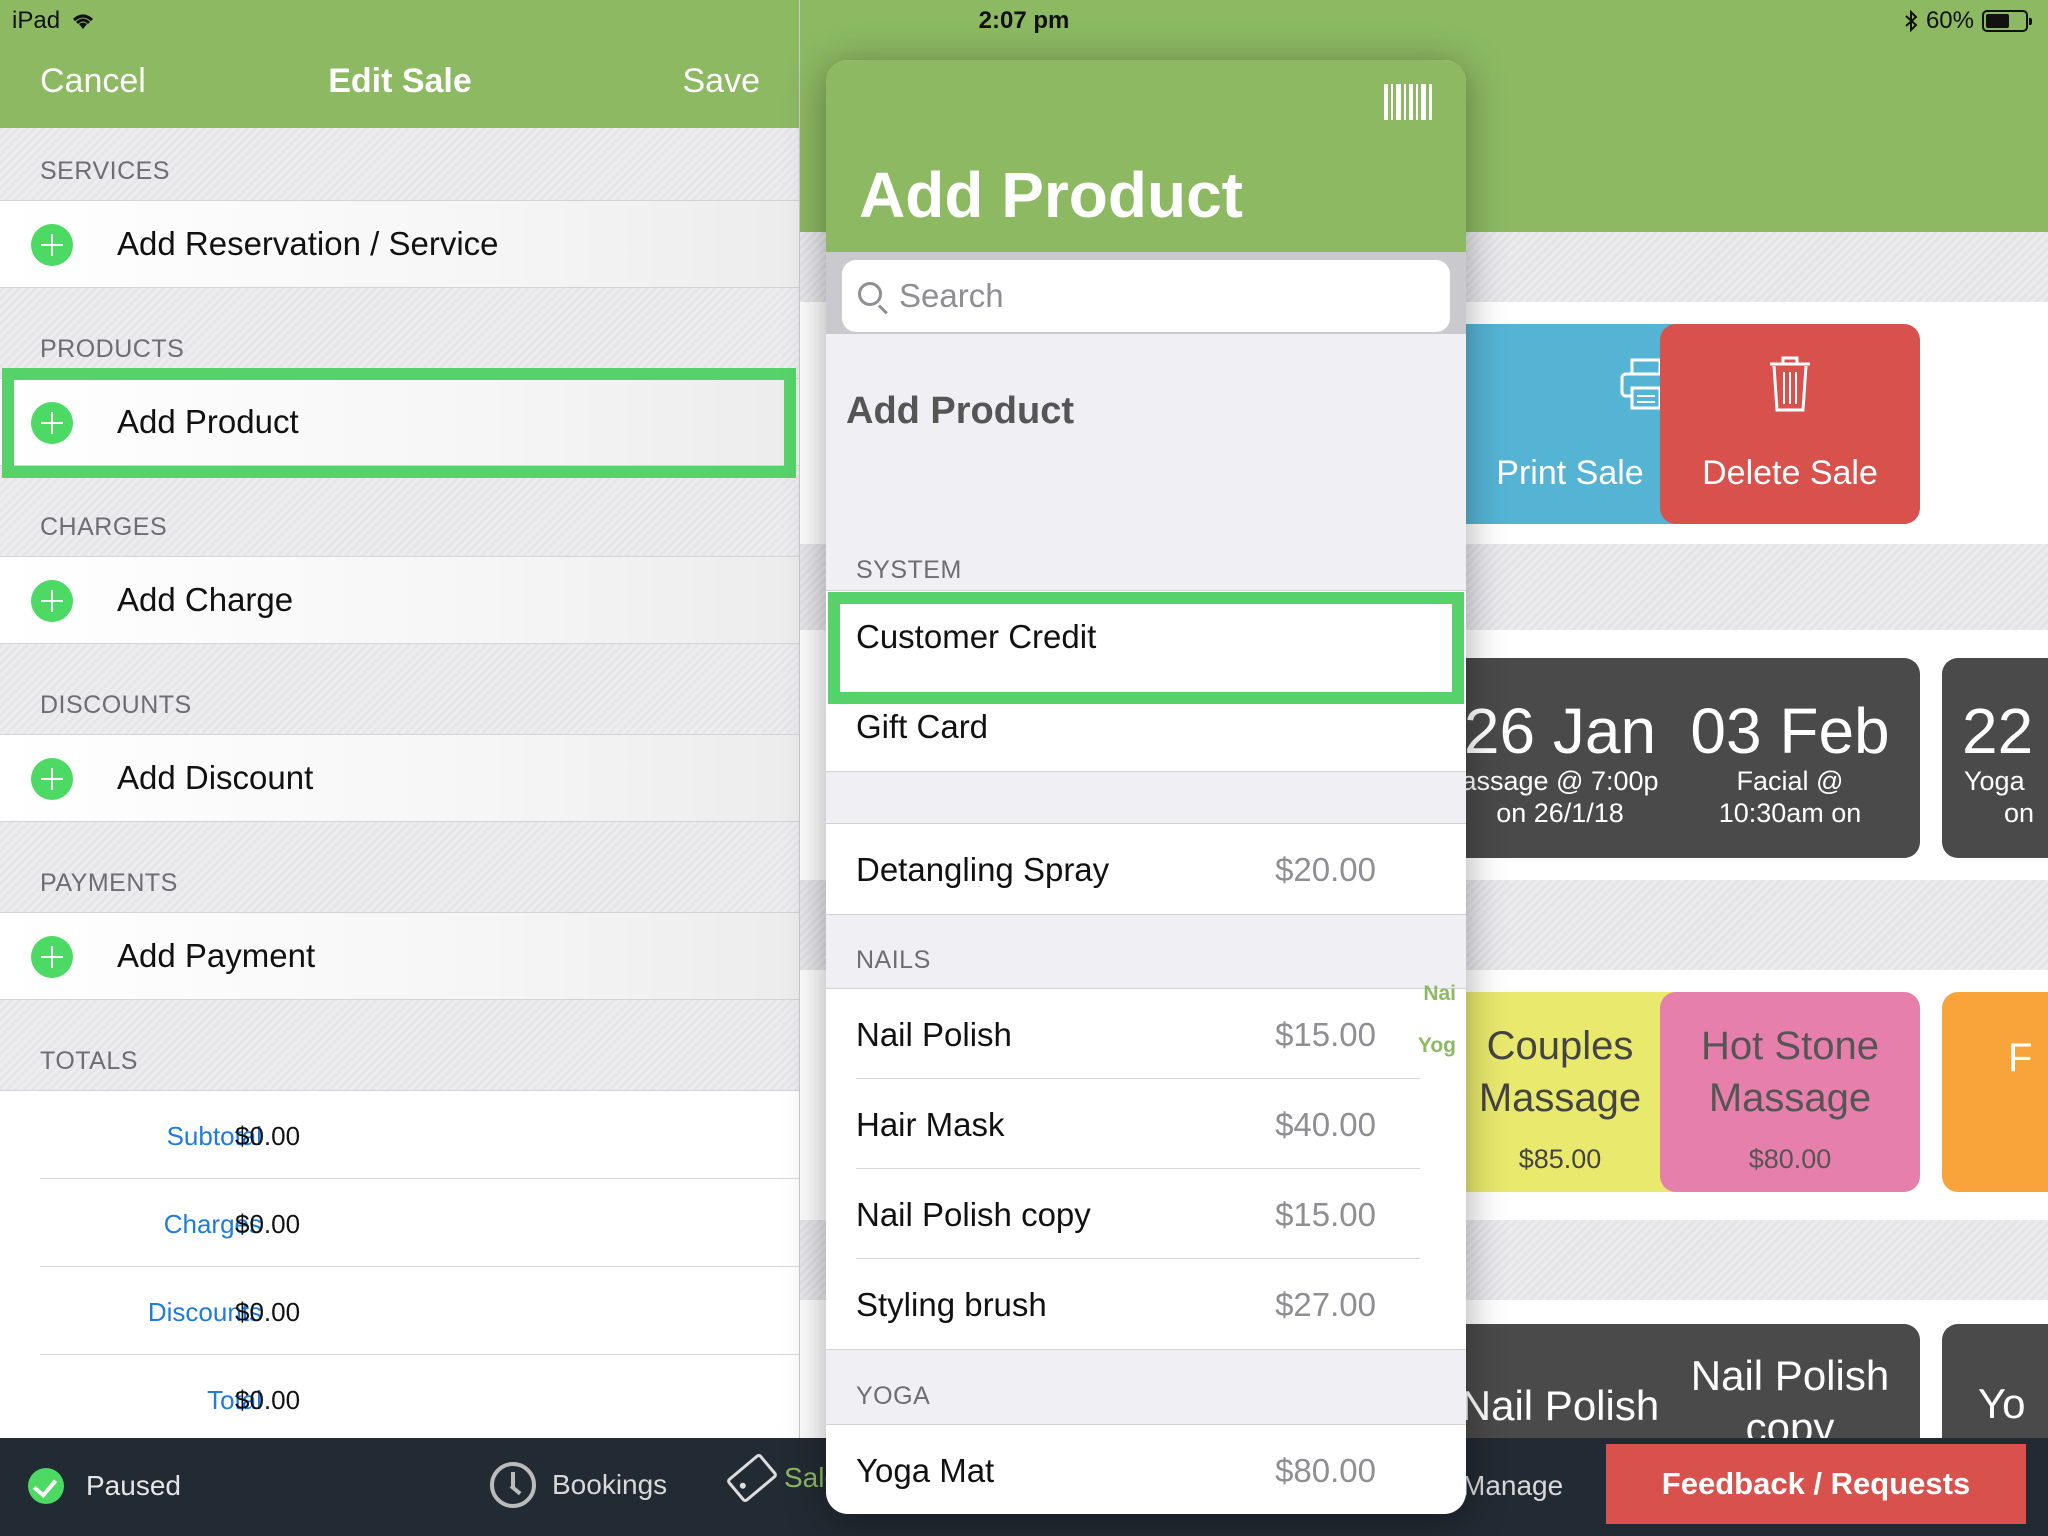 Image resolution: width=2048 pixels, height=1536 pixels. What do you see at coordinates (930, 1124) in the screenshot?
I see `product-name: Hair Mask` at bounding box center [930, 1124].